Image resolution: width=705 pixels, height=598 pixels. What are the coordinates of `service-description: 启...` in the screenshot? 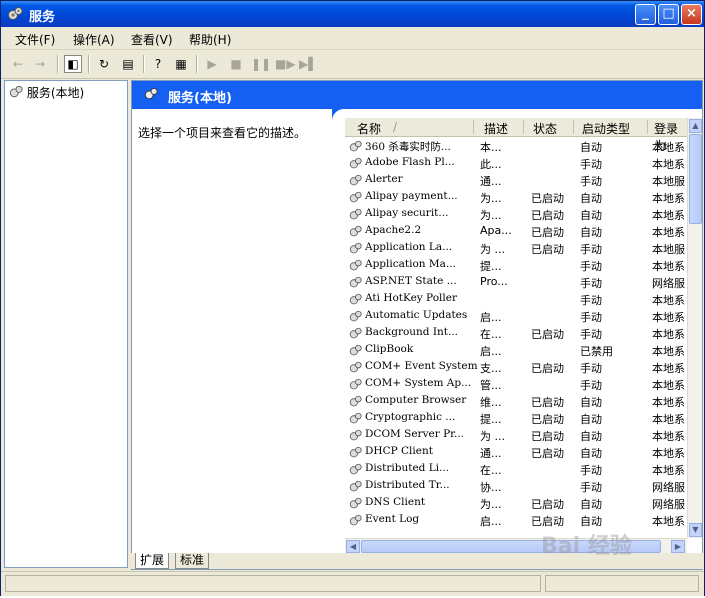 It's located at (491, 351).